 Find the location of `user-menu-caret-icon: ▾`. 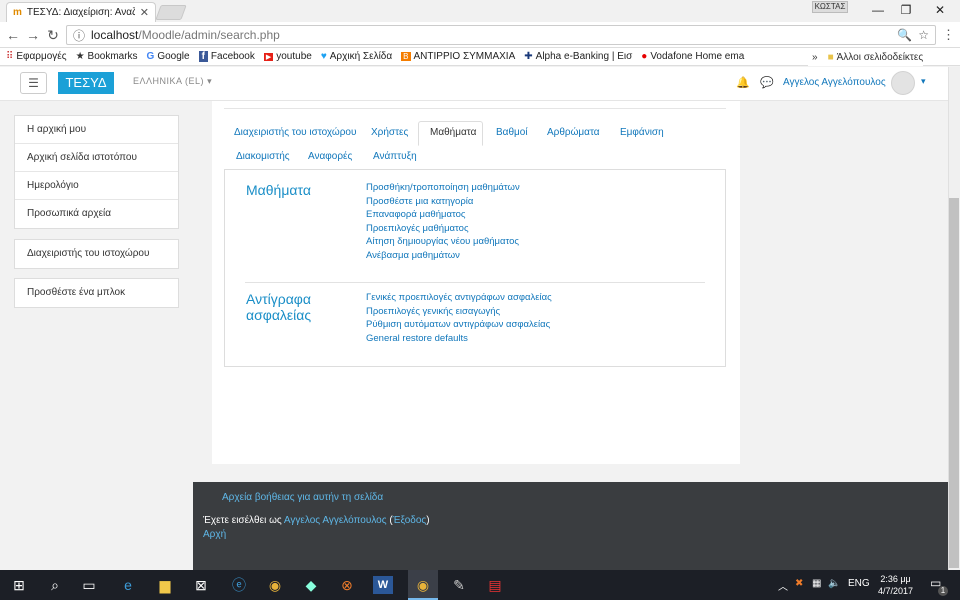

user-menu-caret-icon: ▾ is located at coordinates (923, 81).